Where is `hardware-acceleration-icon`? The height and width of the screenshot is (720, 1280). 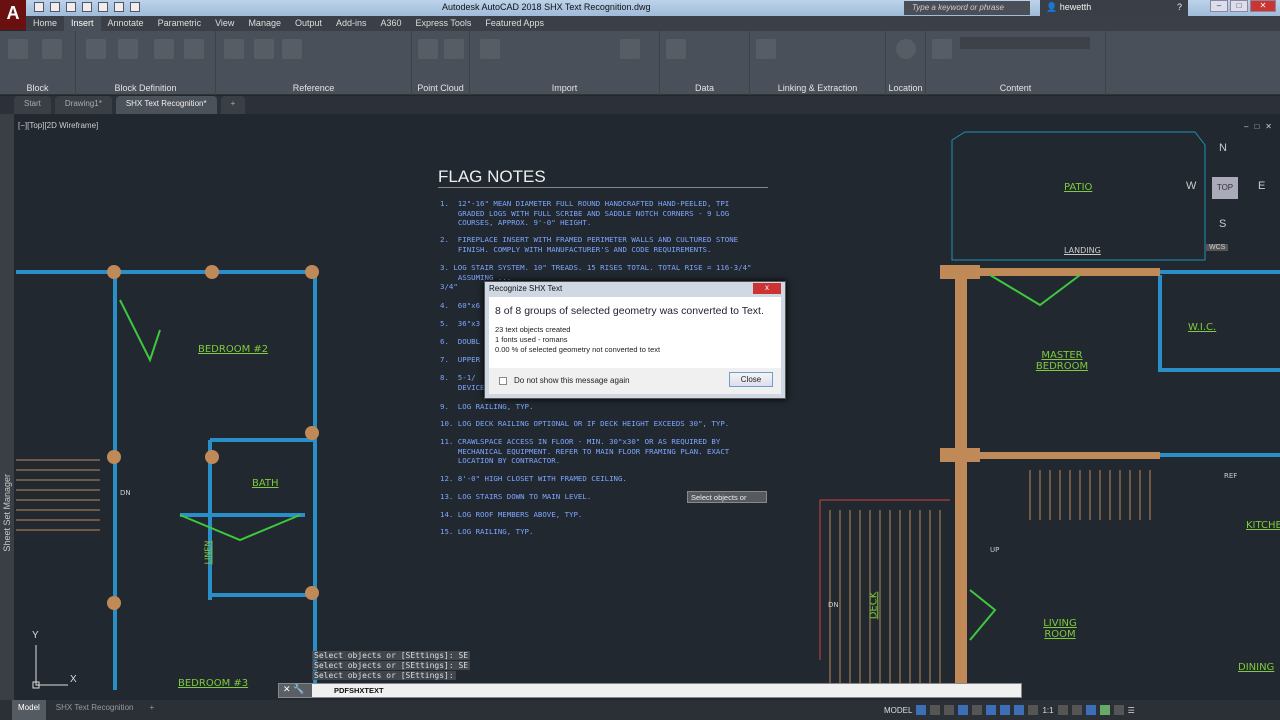 hardware-acceleration-icon is located at coordinates (1104, 710).